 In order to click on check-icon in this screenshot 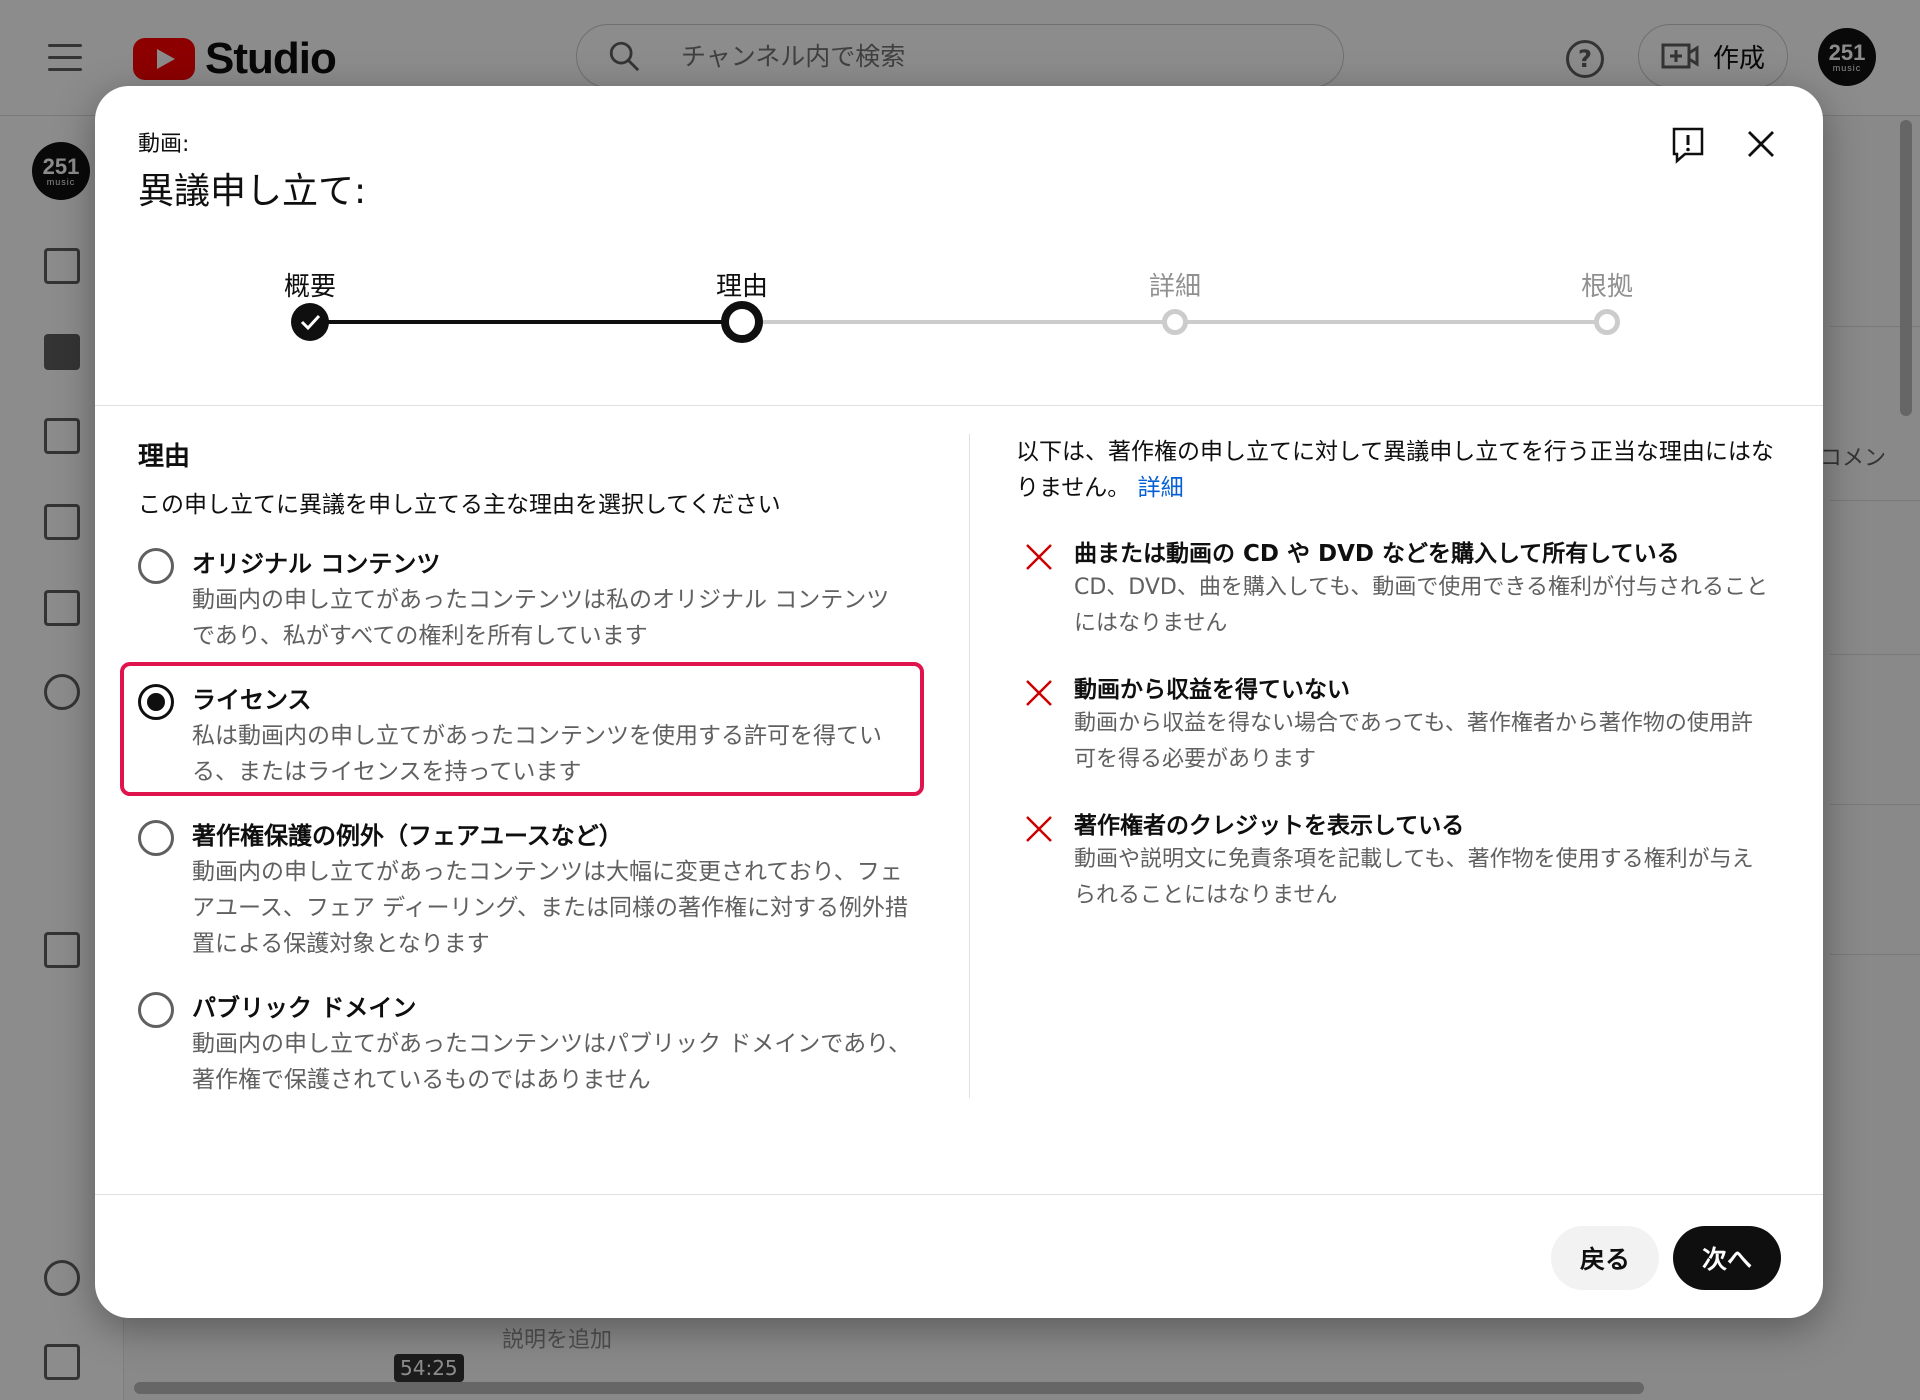, I will do `click(310, 322)`.